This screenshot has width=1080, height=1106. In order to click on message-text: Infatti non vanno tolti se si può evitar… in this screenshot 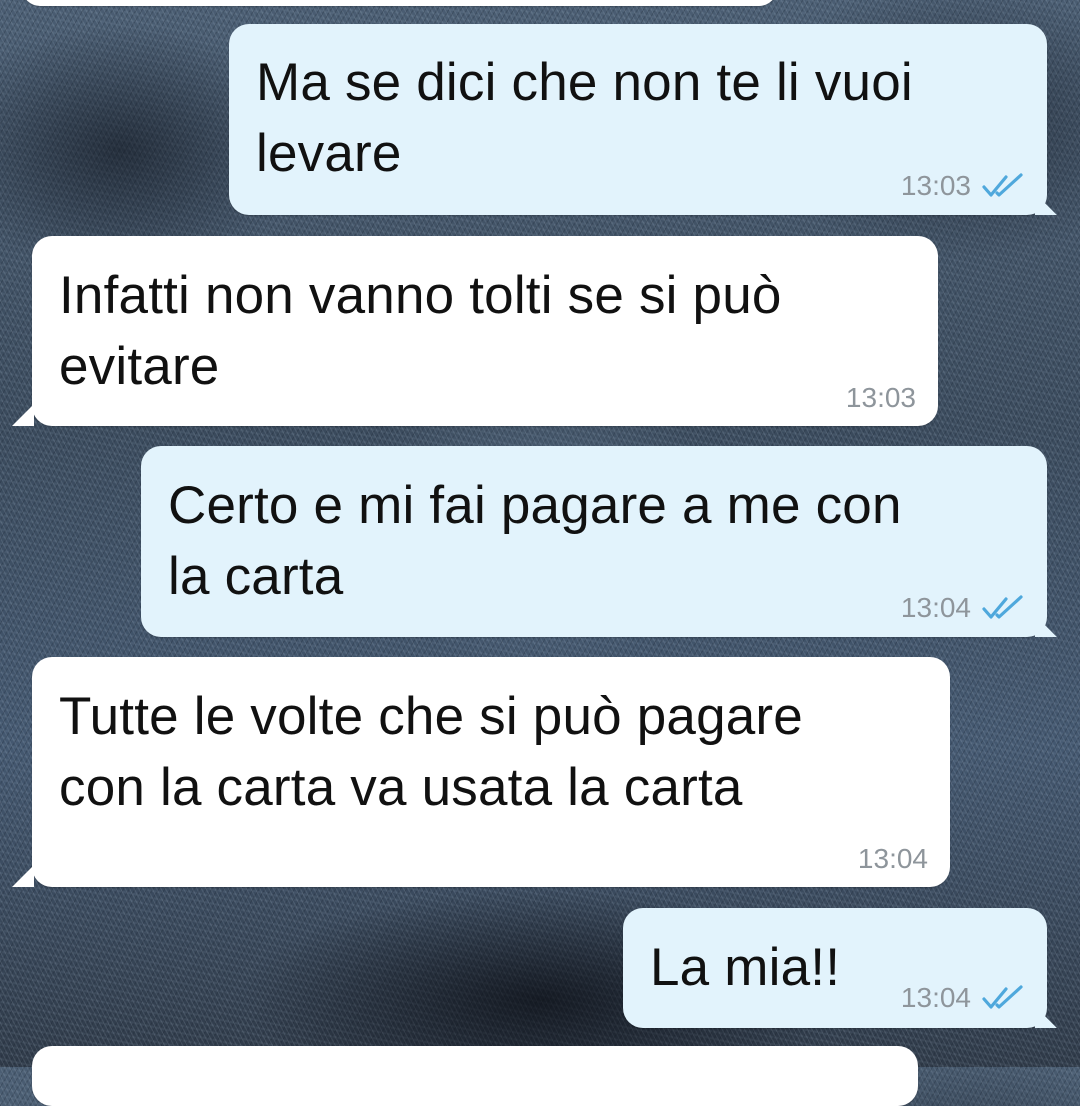, I will do `click(420, 331)`.